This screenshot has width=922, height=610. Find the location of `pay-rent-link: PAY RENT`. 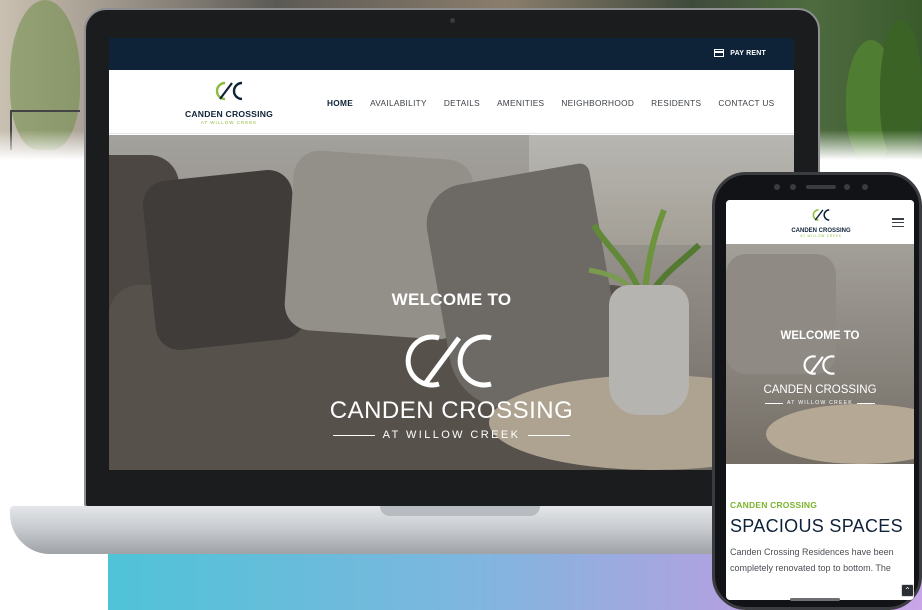

pay-rent-link: PAY RENT is located at coordinates (740, 53).